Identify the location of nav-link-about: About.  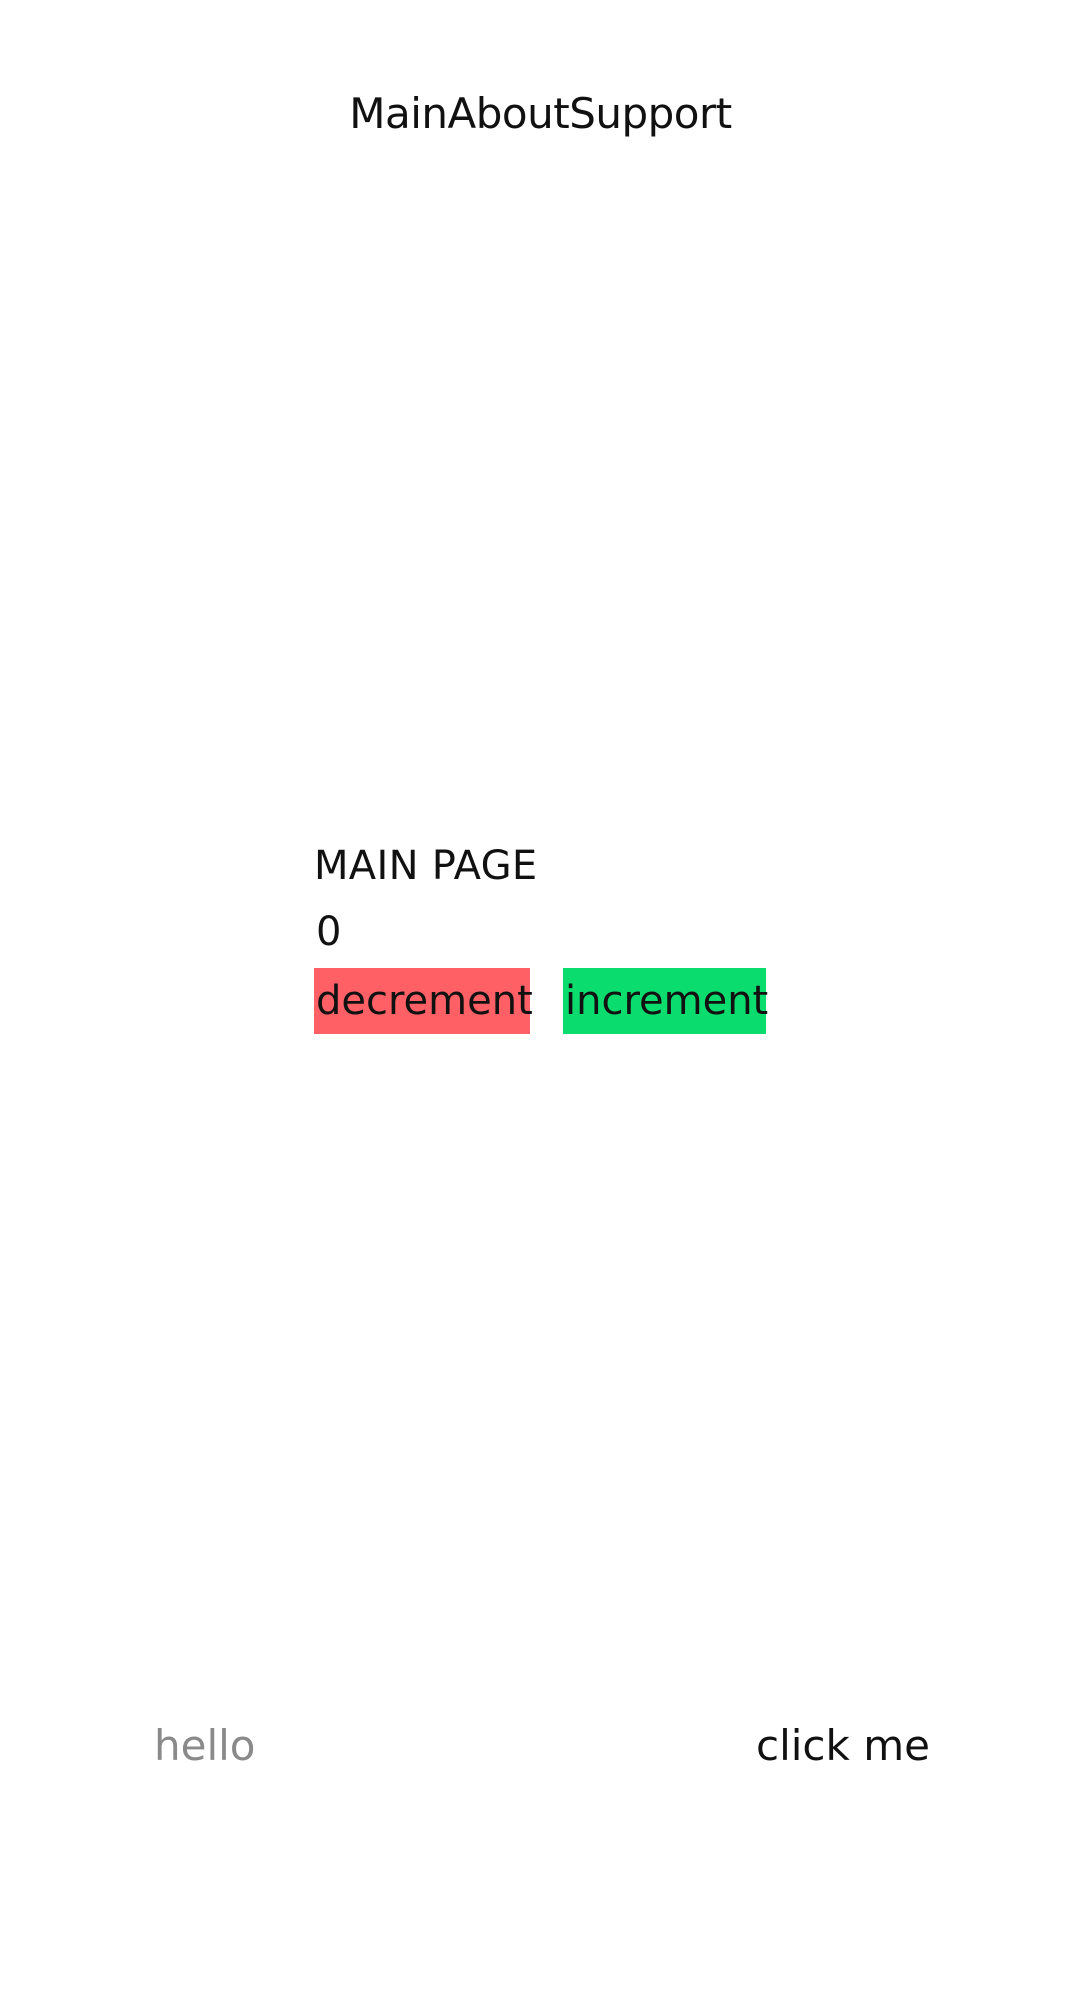
(509, 114).